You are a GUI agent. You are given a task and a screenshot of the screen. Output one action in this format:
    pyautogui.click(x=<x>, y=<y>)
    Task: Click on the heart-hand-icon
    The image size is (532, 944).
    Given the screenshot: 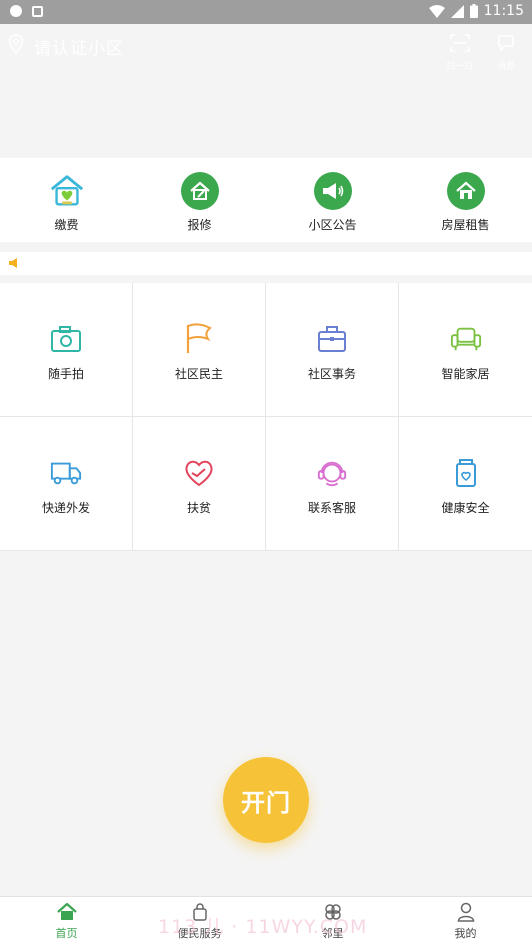 What is the action you would take?
    pyautogui.click(x=199, y=473)
    